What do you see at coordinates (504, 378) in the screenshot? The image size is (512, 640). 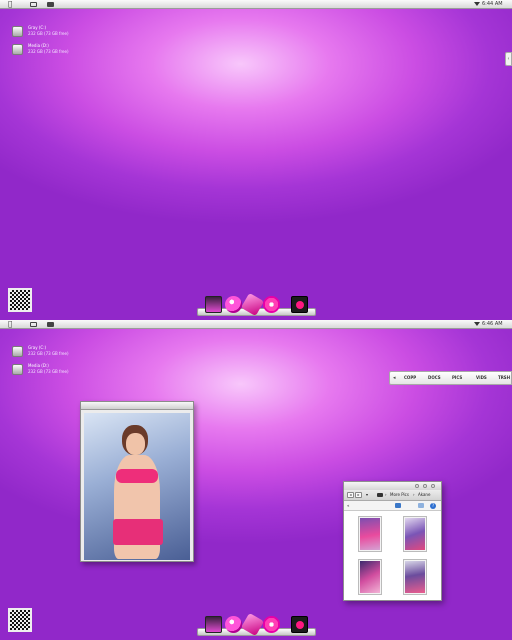 I see `tab-trsh: TRSH` at bounding box center [504, 378].